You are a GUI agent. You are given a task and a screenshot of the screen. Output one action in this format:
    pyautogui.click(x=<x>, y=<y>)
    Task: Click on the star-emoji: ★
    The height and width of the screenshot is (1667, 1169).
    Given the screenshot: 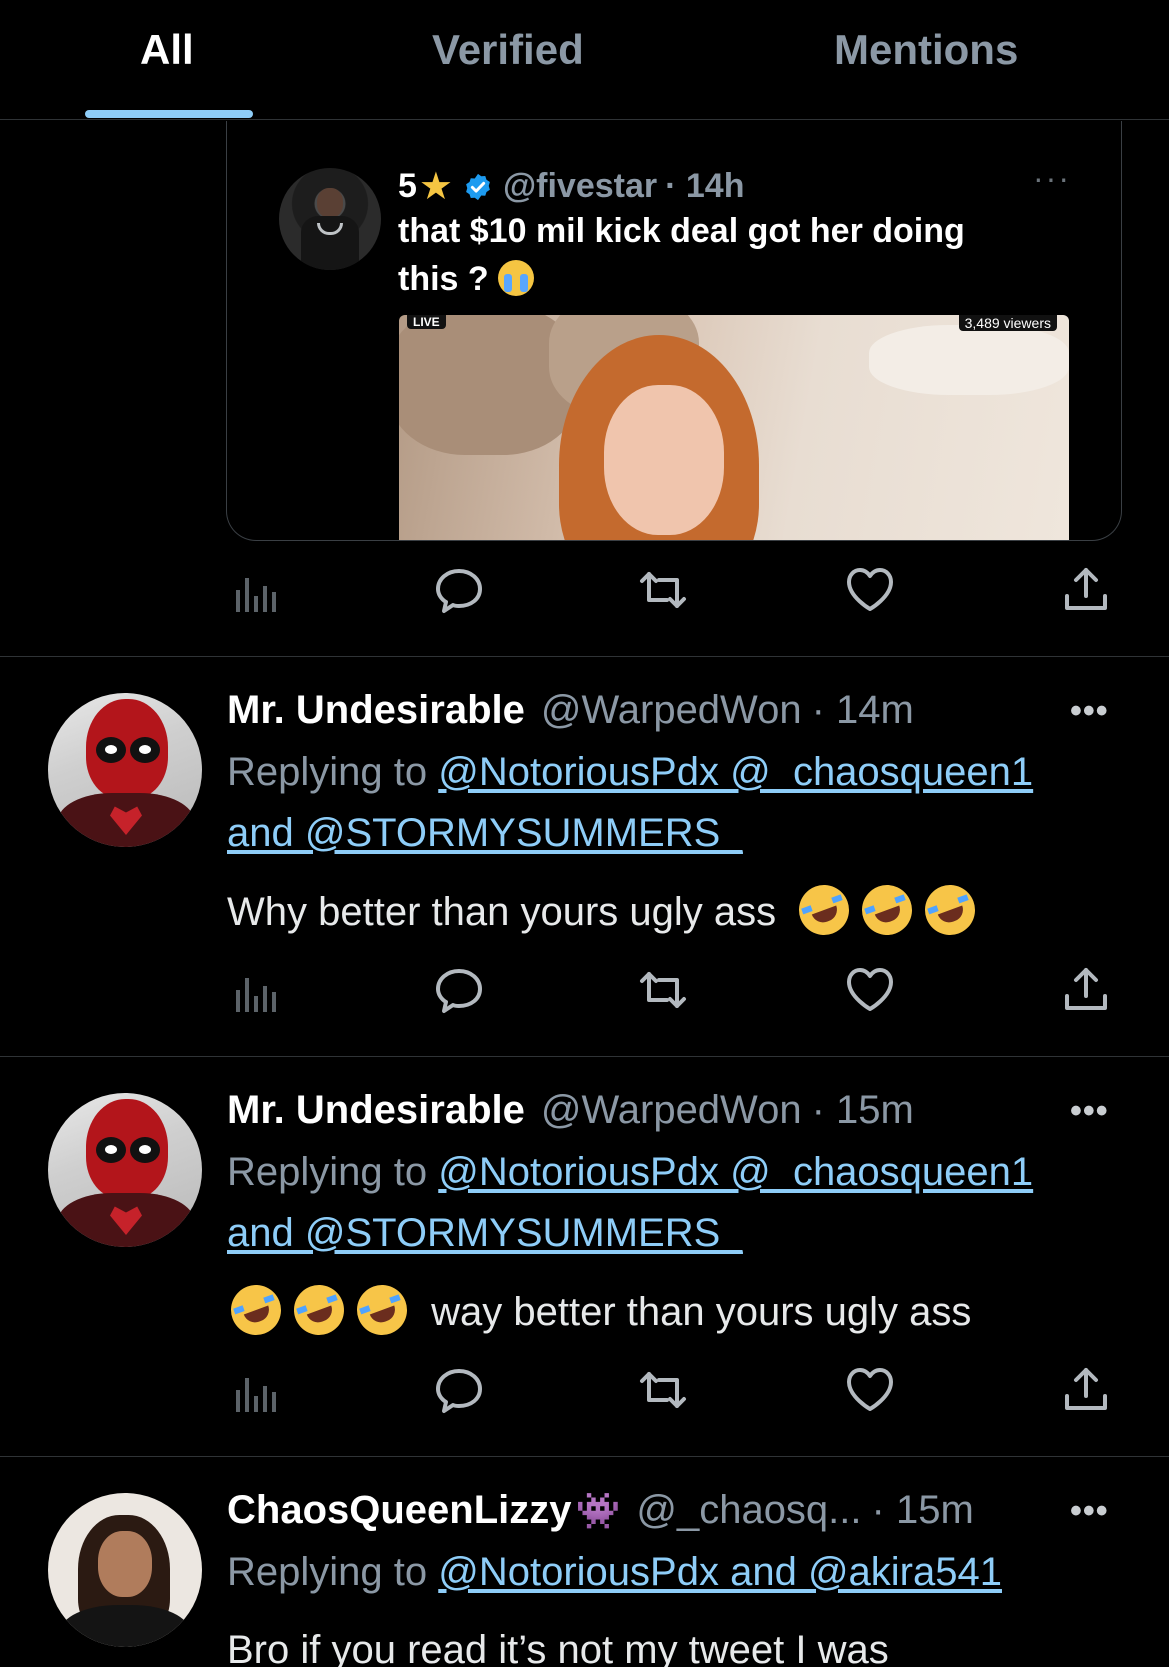 What is the action you would take?
    pyautogui.click(x=435, y=187)
    